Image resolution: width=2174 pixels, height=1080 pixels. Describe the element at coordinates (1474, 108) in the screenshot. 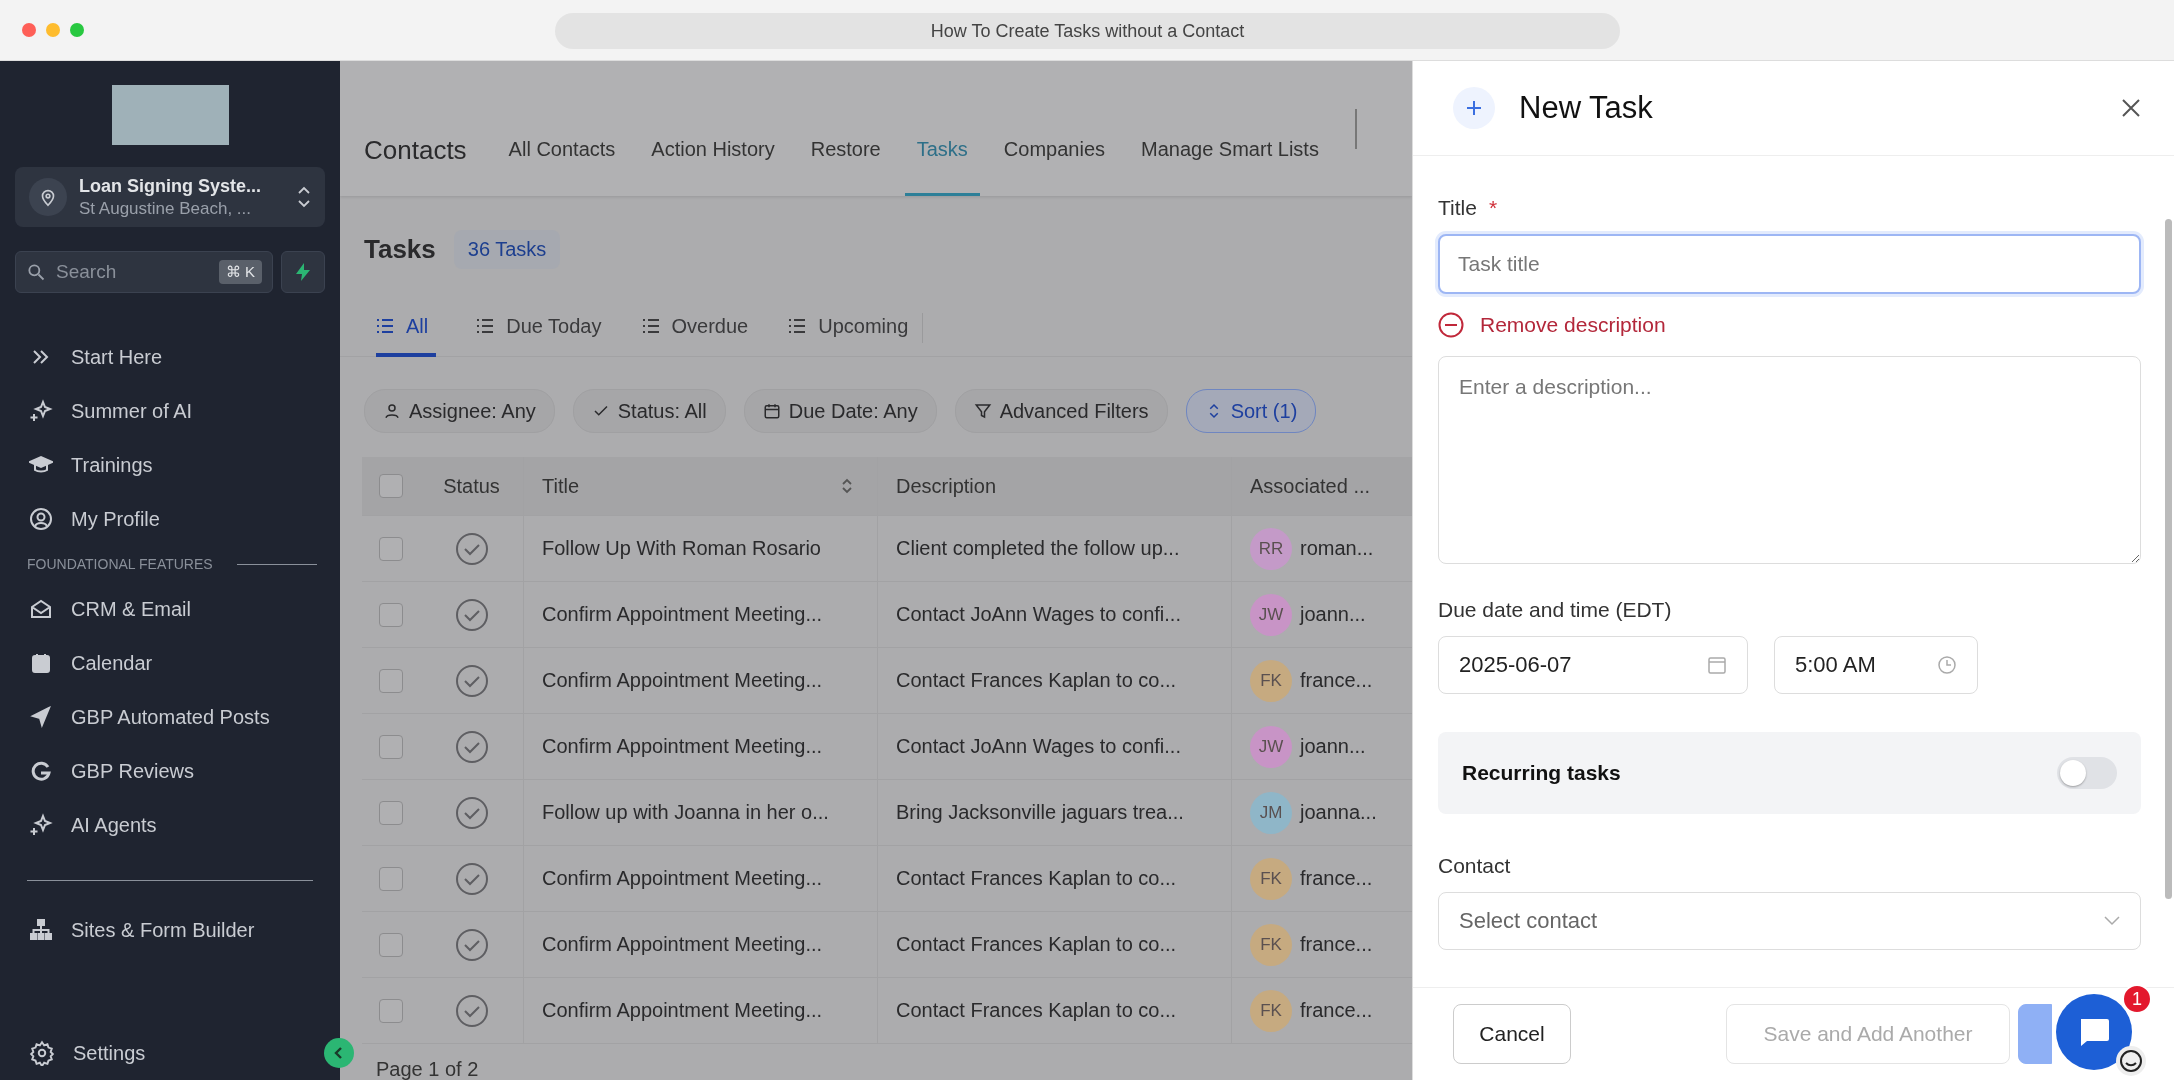

I see `plus-icon` at that location.